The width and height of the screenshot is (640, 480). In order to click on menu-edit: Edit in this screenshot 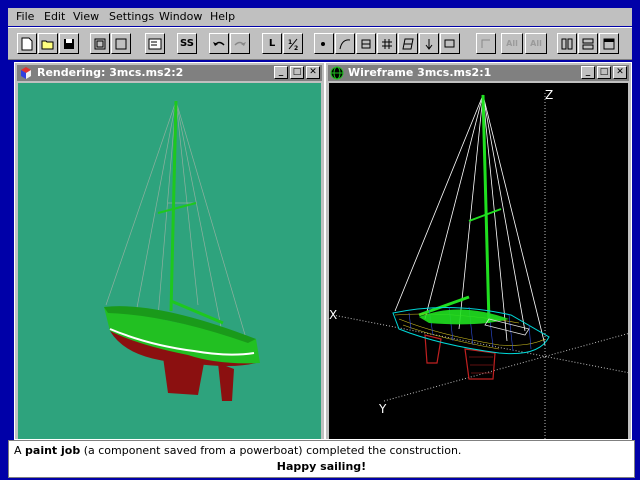, I will do `click(54, 16)`.